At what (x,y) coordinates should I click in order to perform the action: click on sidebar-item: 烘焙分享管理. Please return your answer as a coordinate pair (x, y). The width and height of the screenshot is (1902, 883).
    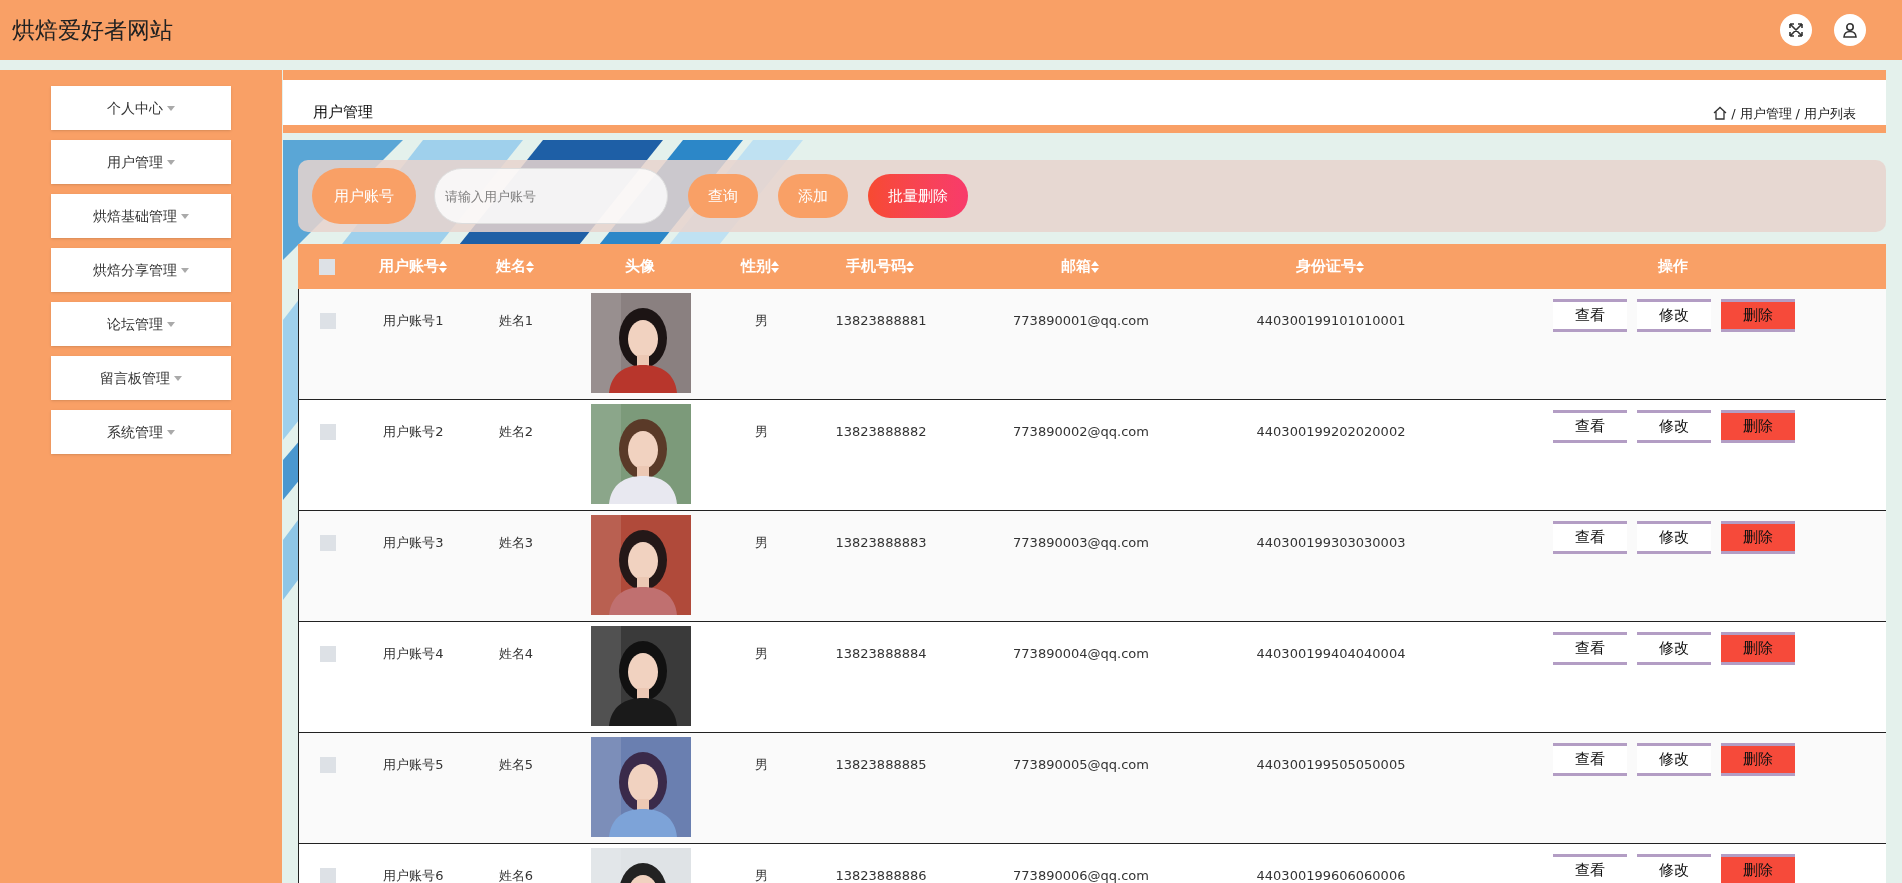
    Looking at the image, I should click on (141, 270).